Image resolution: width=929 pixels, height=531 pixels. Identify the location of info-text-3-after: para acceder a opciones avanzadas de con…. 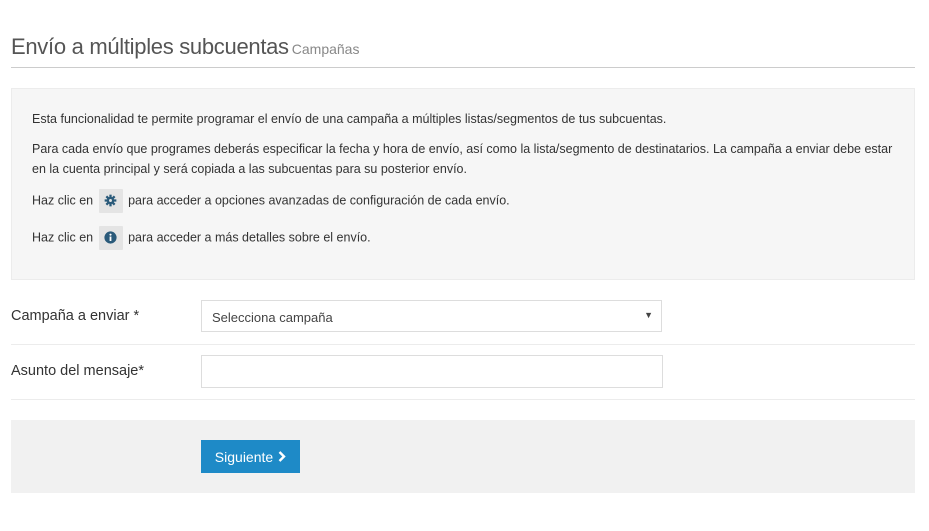
(319, 200).